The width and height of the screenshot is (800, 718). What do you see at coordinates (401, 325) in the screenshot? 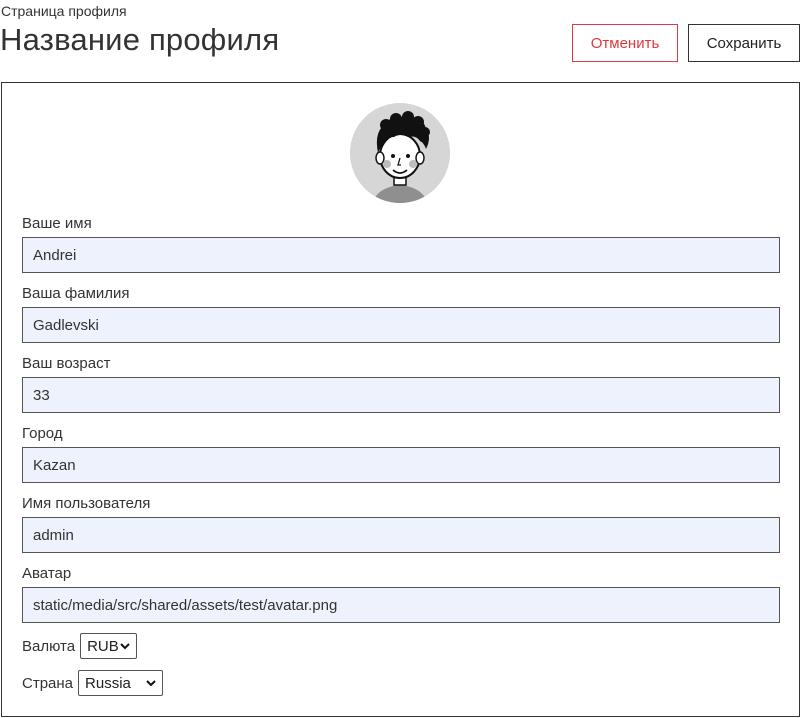
I see `last-name-field` at bounding box center [401, 325].